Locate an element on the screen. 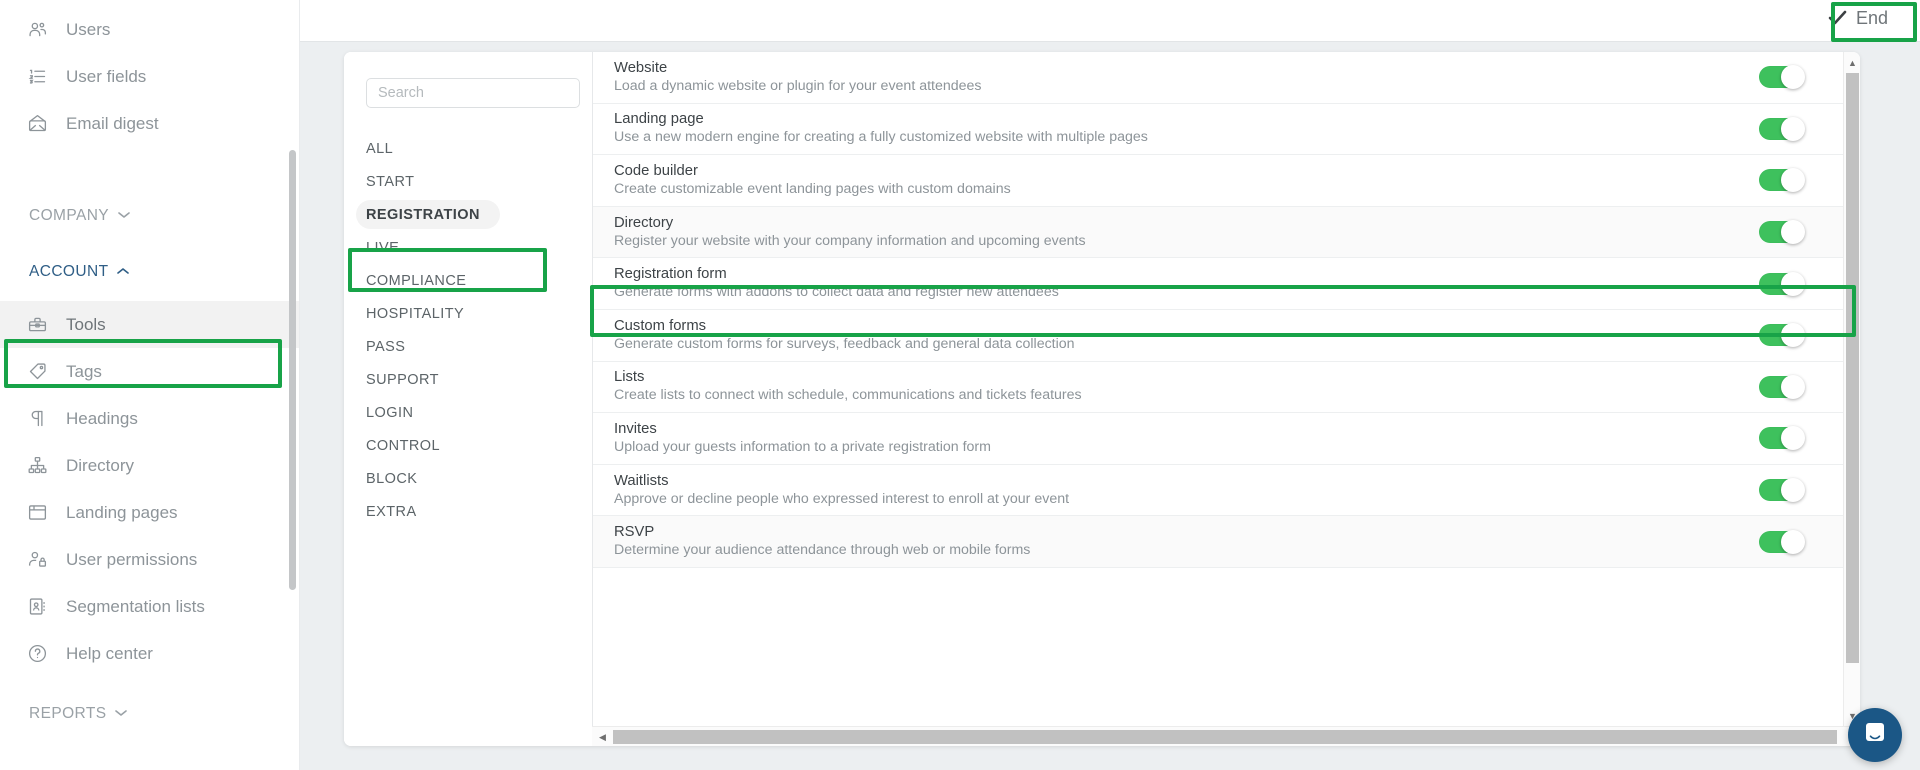  sidebar-group-reports: REPORTS is located at coordinates (149, 714).